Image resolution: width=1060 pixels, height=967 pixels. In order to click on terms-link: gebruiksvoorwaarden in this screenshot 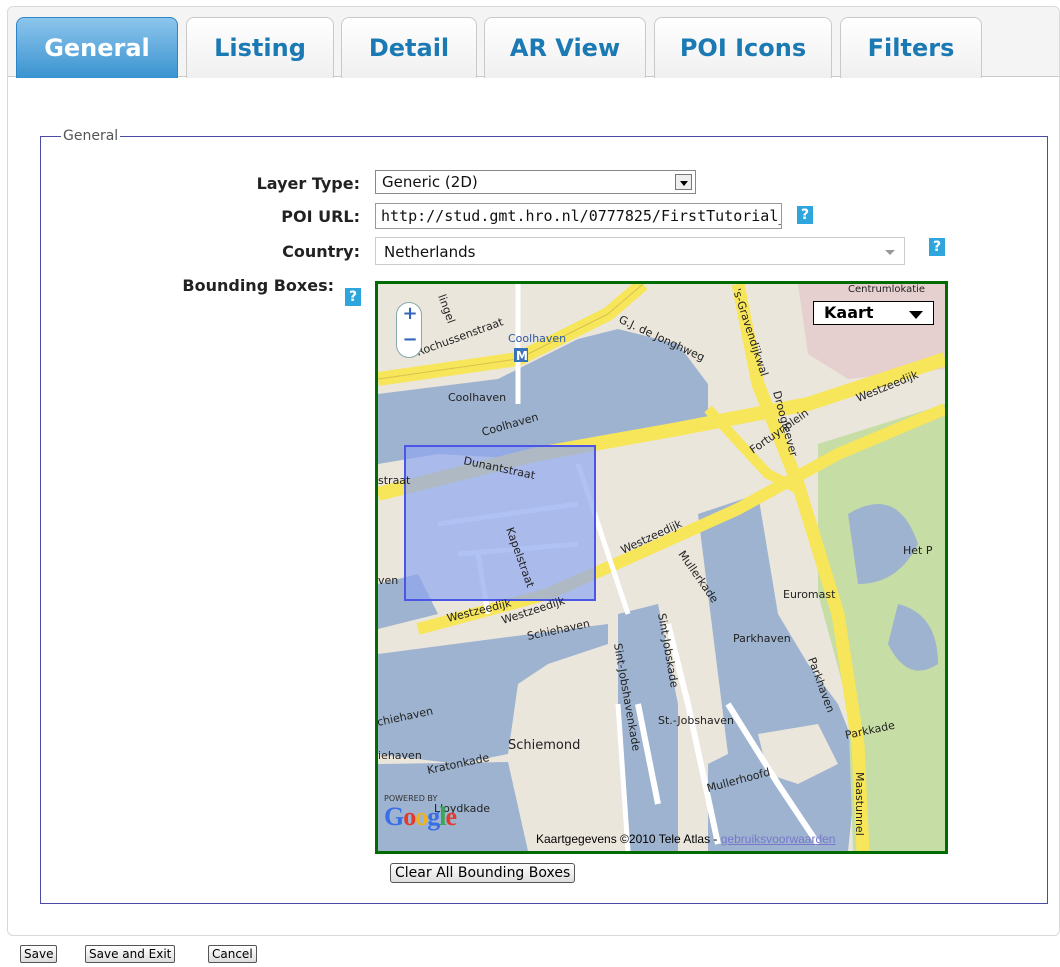, I will do `click(778, 839)`.